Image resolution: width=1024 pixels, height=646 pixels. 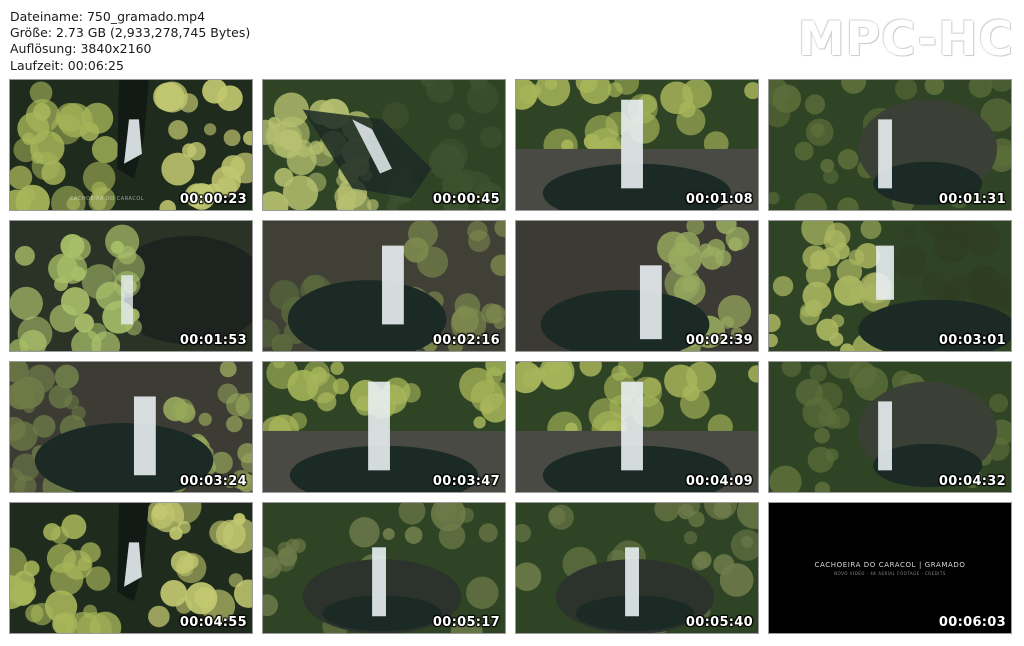 I want to click on mpc-hc-logo: MPC-HC, so click(x=905, y=39).